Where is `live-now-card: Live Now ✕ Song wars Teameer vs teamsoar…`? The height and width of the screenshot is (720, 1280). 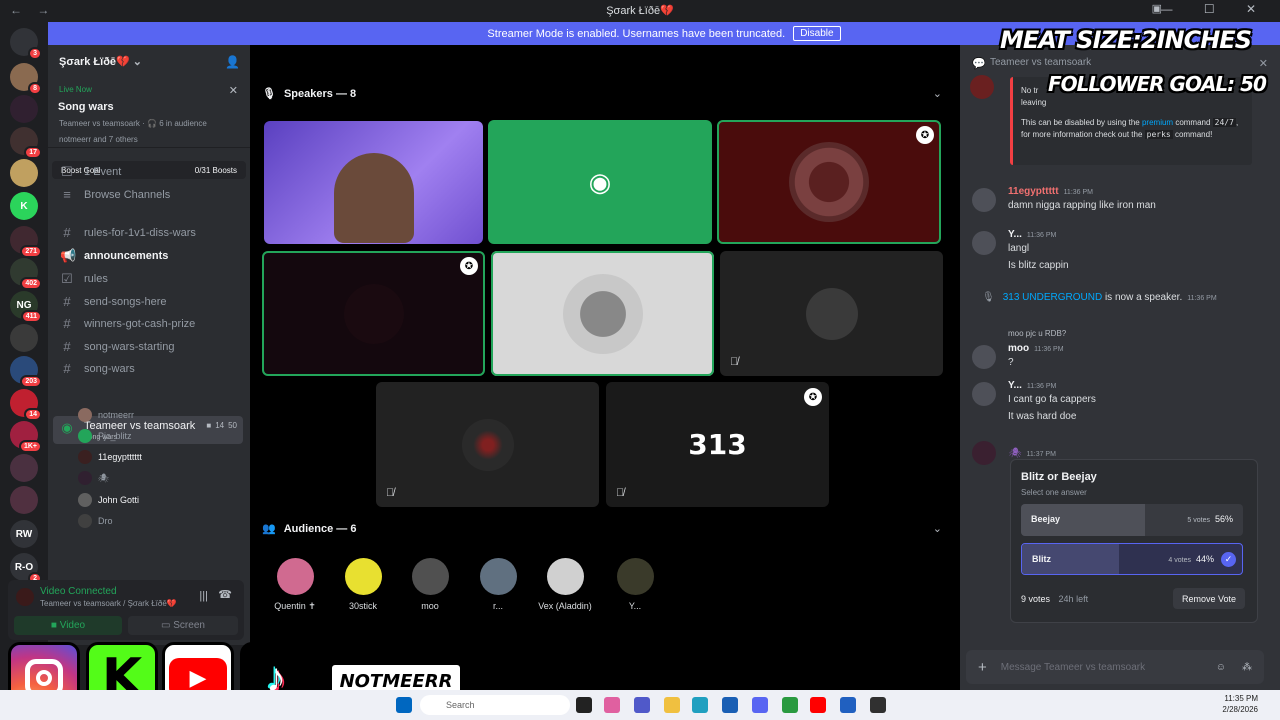 live-now-card: Live Now ✕ Song wars Teameer vs teamsoar… is located at coordinates (149, 114).